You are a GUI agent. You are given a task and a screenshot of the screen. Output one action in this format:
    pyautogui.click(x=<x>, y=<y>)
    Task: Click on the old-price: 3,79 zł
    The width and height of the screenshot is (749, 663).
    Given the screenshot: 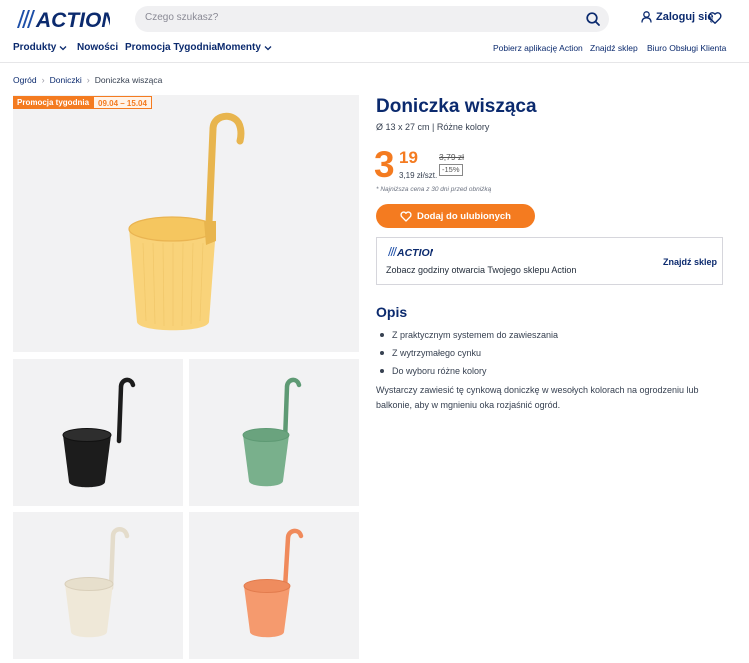 What is the action you would take?
    pyautogui.click(x=452, y=157)
    